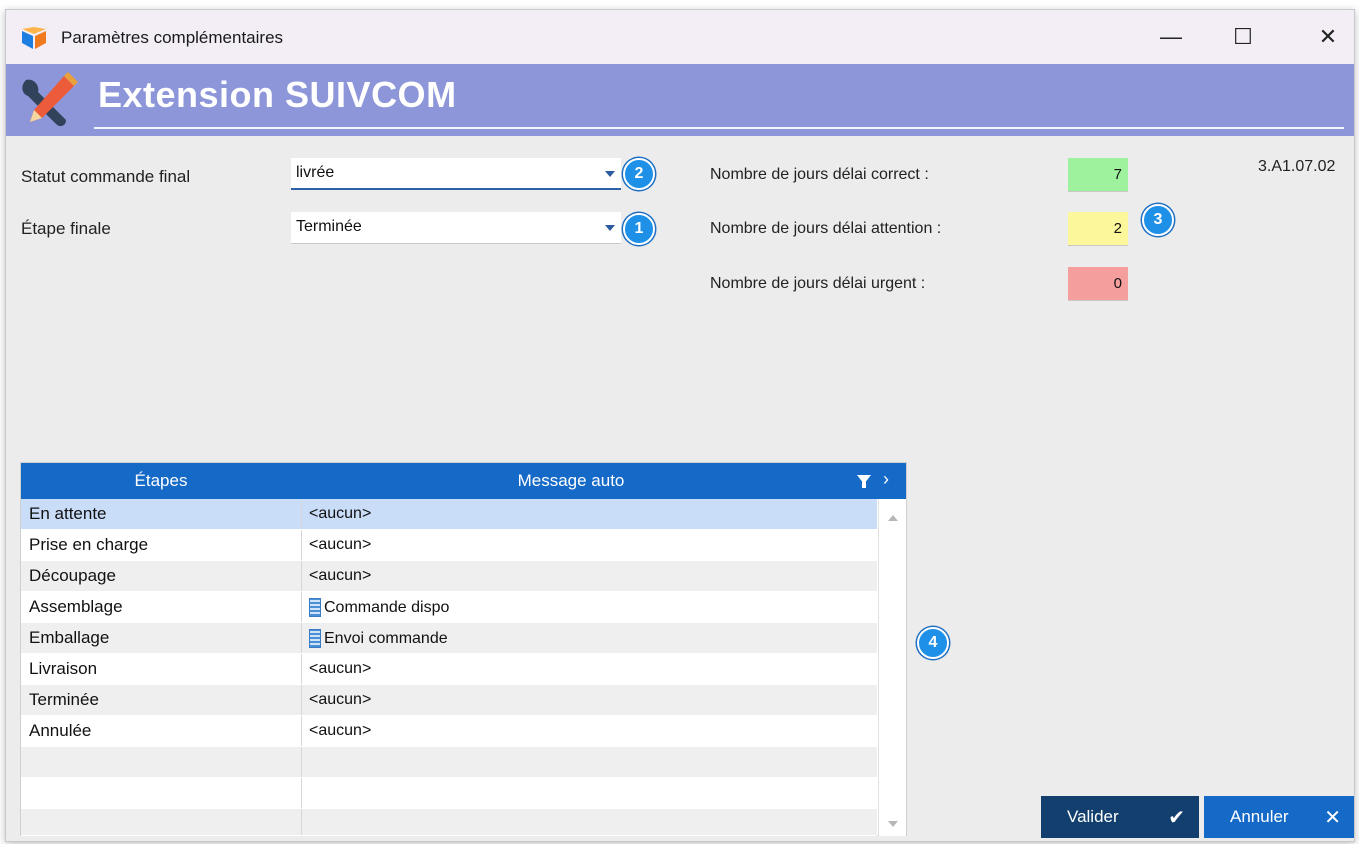  Describe the element at coordinates (386, 638) in the screenshot. I see `message-auto-text: Envoi commande` at that location.